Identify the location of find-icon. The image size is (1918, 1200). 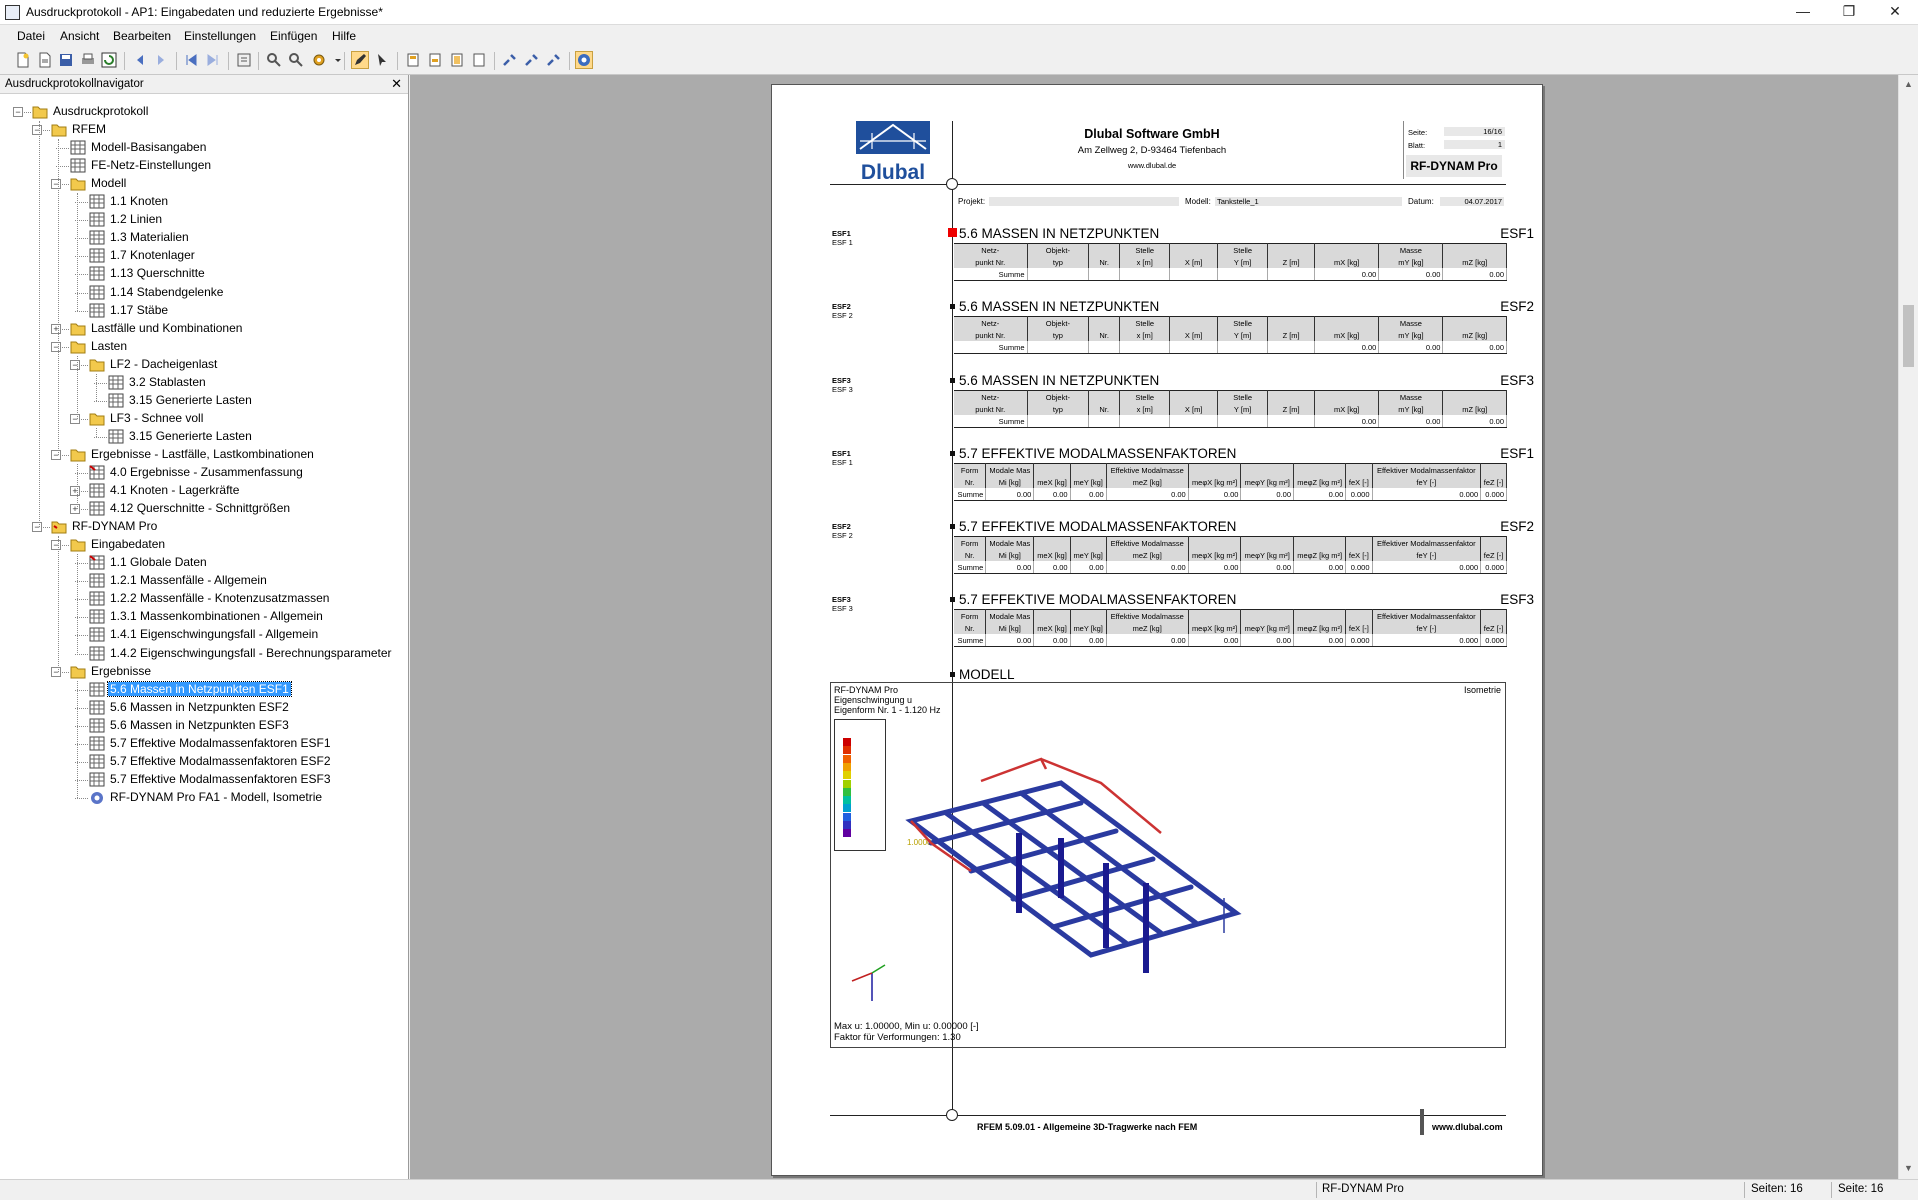
(274, 60).